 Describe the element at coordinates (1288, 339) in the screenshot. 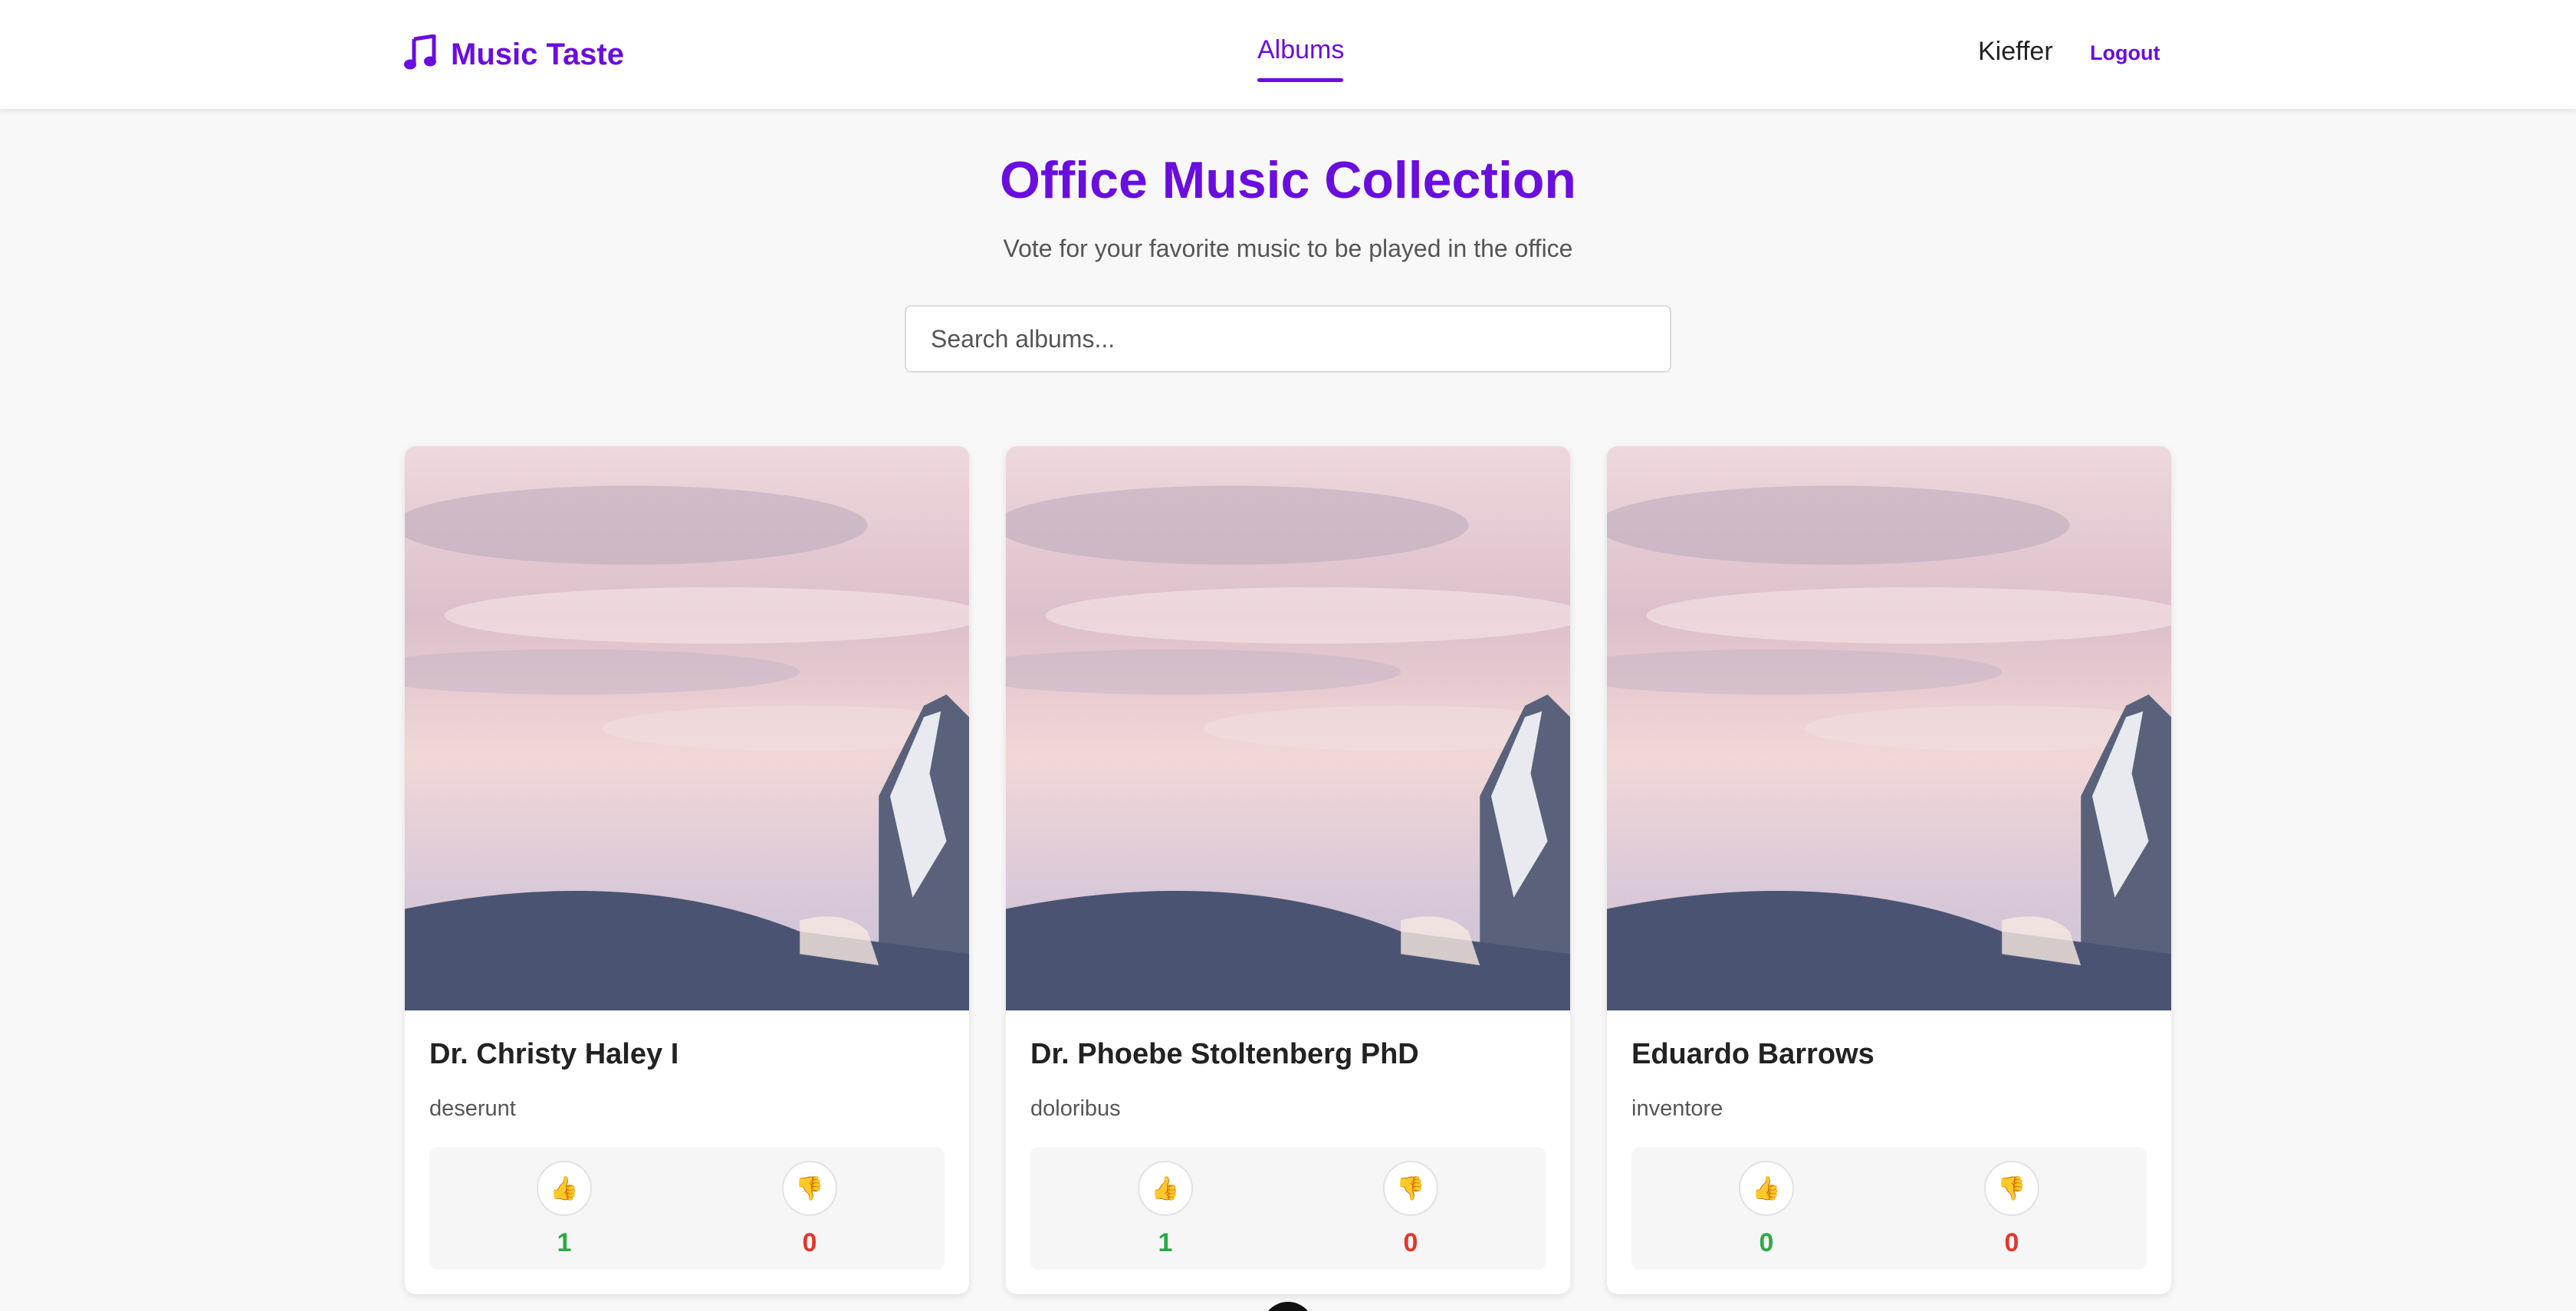

I see `search-input` at that location.